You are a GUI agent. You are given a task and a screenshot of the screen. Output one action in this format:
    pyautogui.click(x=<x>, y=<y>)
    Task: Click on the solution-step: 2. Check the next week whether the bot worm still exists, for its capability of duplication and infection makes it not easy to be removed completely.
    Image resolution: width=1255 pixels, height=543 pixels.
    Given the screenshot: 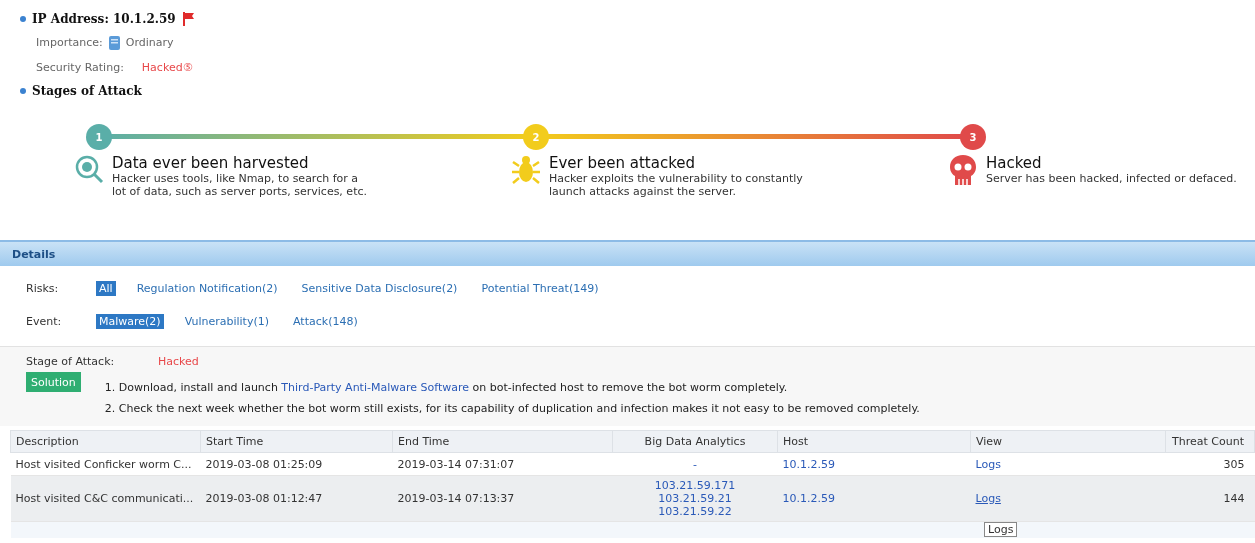 What is the action you would take?
    pyautogui.click(x=512, y=408)
    